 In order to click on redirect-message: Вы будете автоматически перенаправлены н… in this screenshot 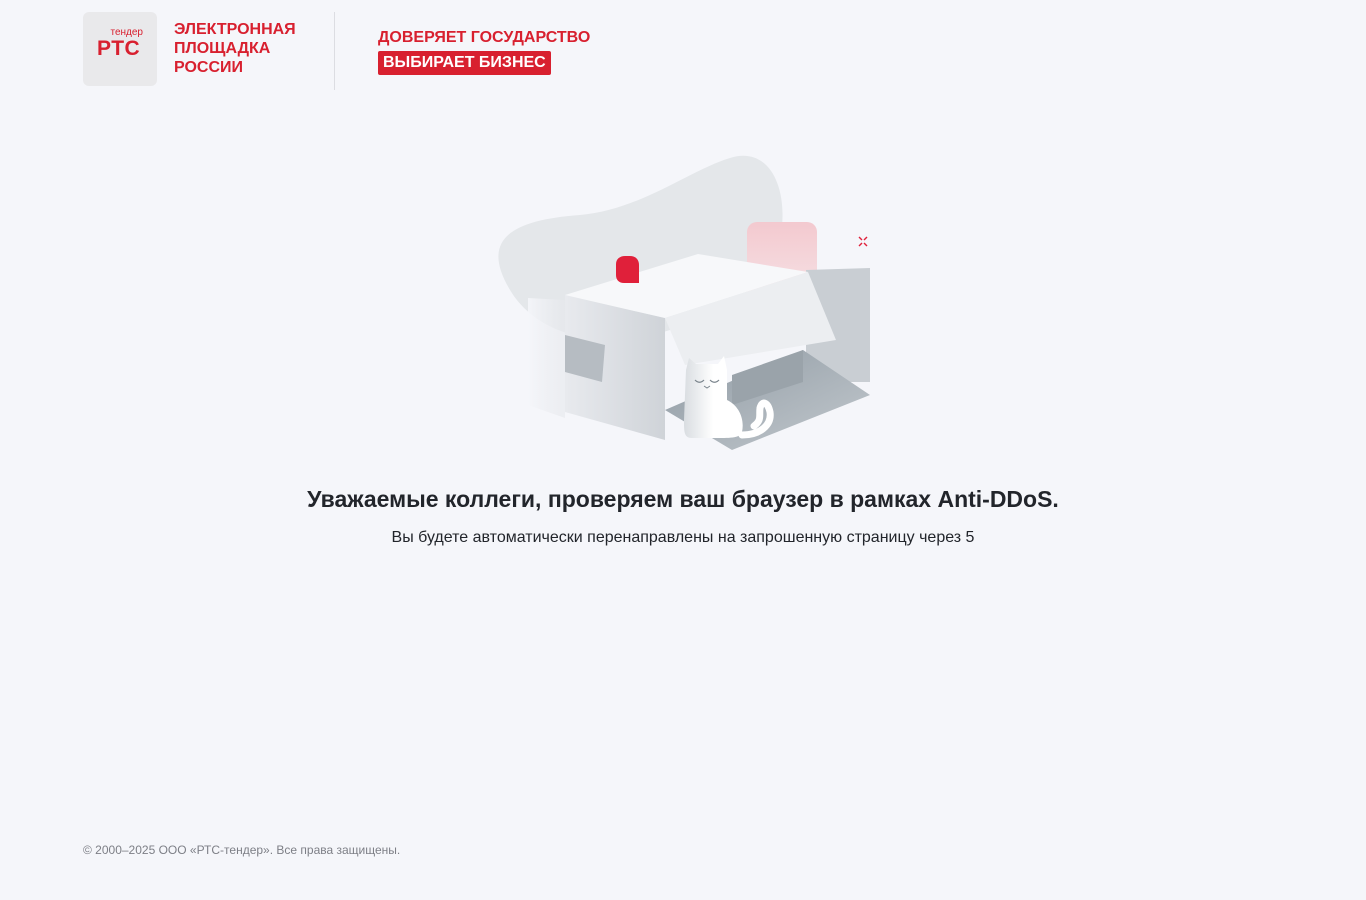, I will do `click(683, 537)`.